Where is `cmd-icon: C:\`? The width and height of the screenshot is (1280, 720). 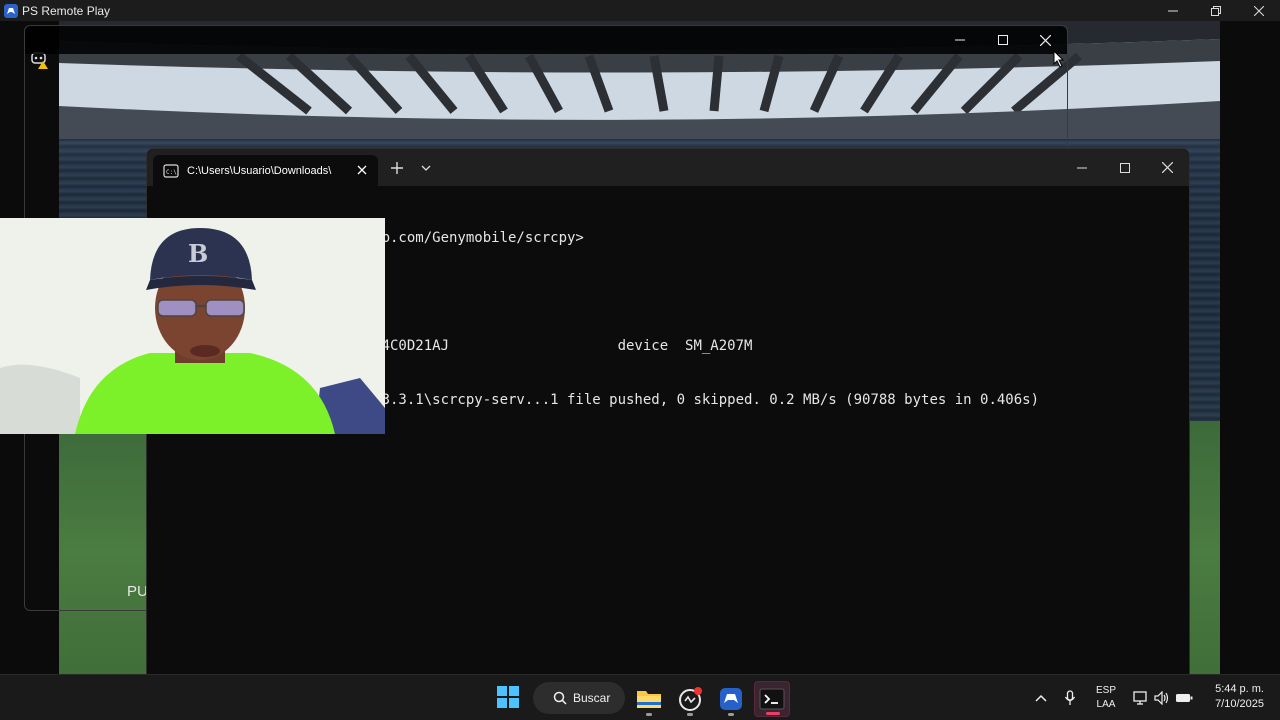
cmd-icon: C:\ is located at coordinates (171, 170).